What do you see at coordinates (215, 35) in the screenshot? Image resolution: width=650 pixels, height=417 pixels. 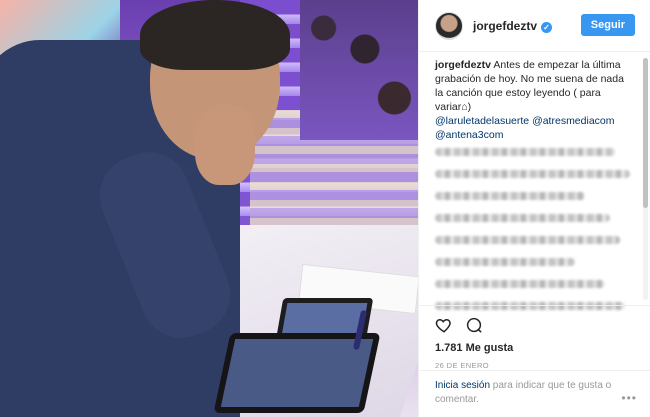 I see `person-hair` at bounding box center [215, 35].